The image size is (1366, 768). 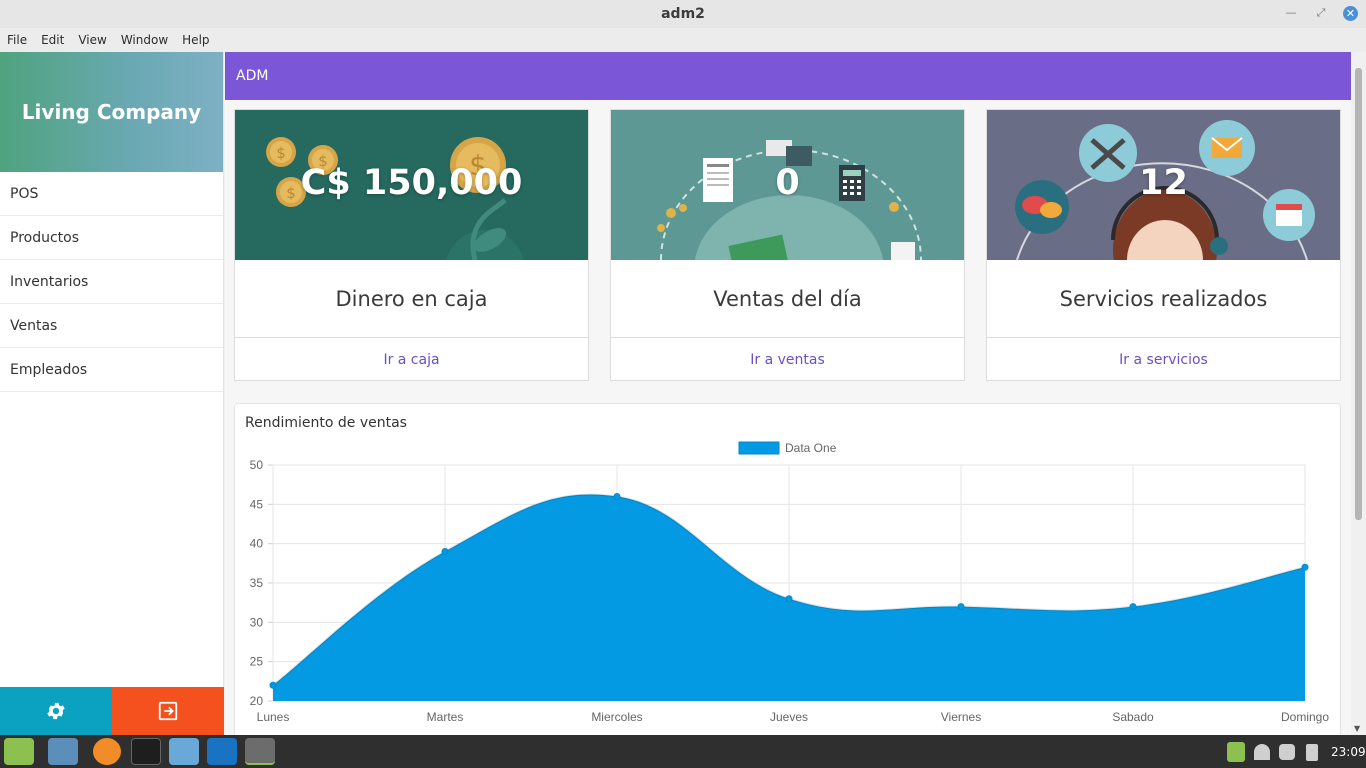 I want to click on ir-a-servicios-link: Ir a servicios, so click(x=1163, y=359).